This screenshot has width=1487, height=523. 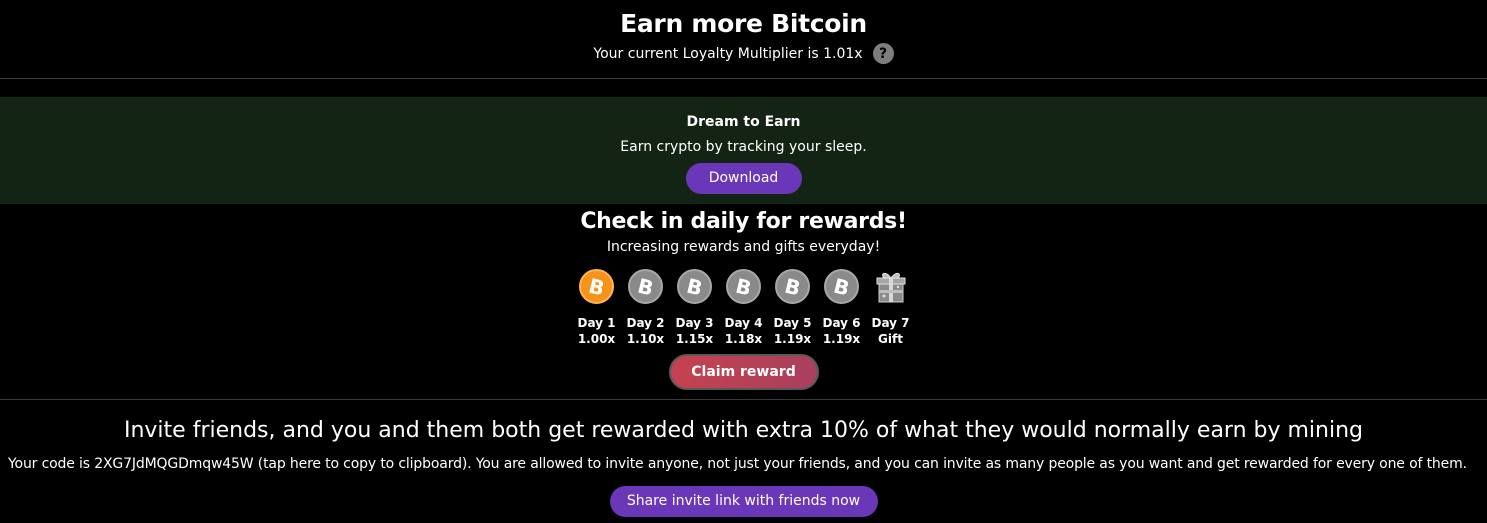 What do you see at coordinates (890, 339) in the screenshot?
I see `day-reward-value: Gift` at bounding box center [890, 339].